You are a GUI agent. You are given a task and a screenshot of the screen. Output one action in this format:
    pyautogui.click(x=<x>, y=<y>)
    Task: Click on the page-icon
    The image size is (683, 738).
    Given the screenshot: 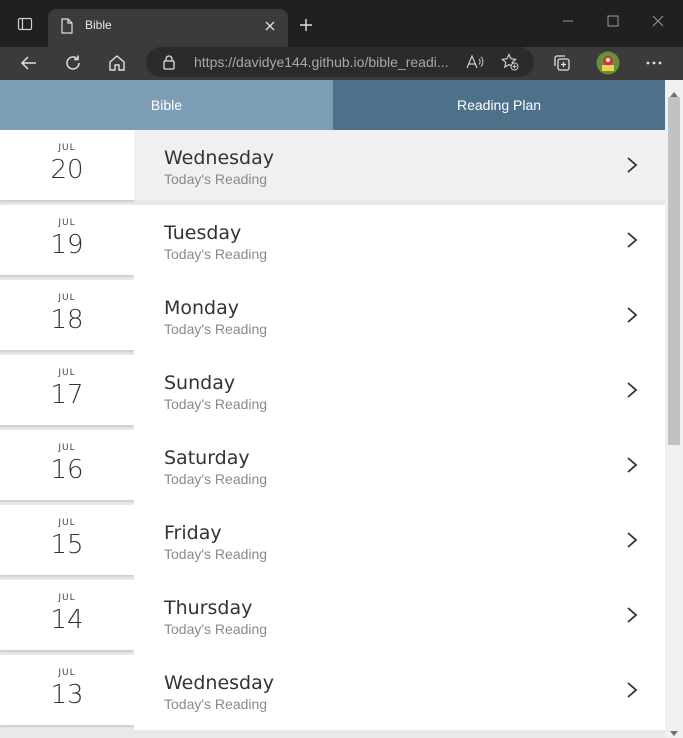 What is the action you would take?
    pyautogui.click(x=67, y=28)
    